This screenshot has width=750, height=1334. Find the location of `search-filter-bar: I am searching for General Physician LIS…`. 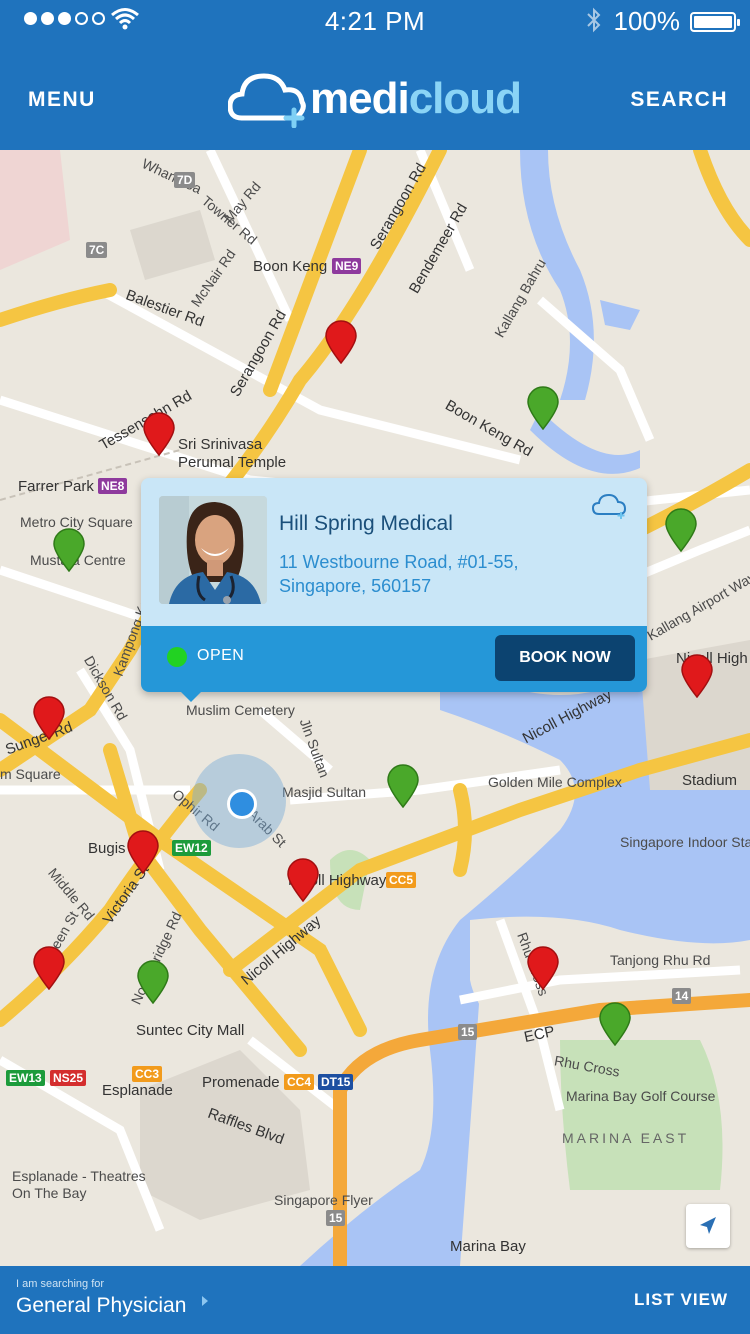

search-filter-bar: I am searching for General Physician LIS… is located at coordinates (375, 1300).